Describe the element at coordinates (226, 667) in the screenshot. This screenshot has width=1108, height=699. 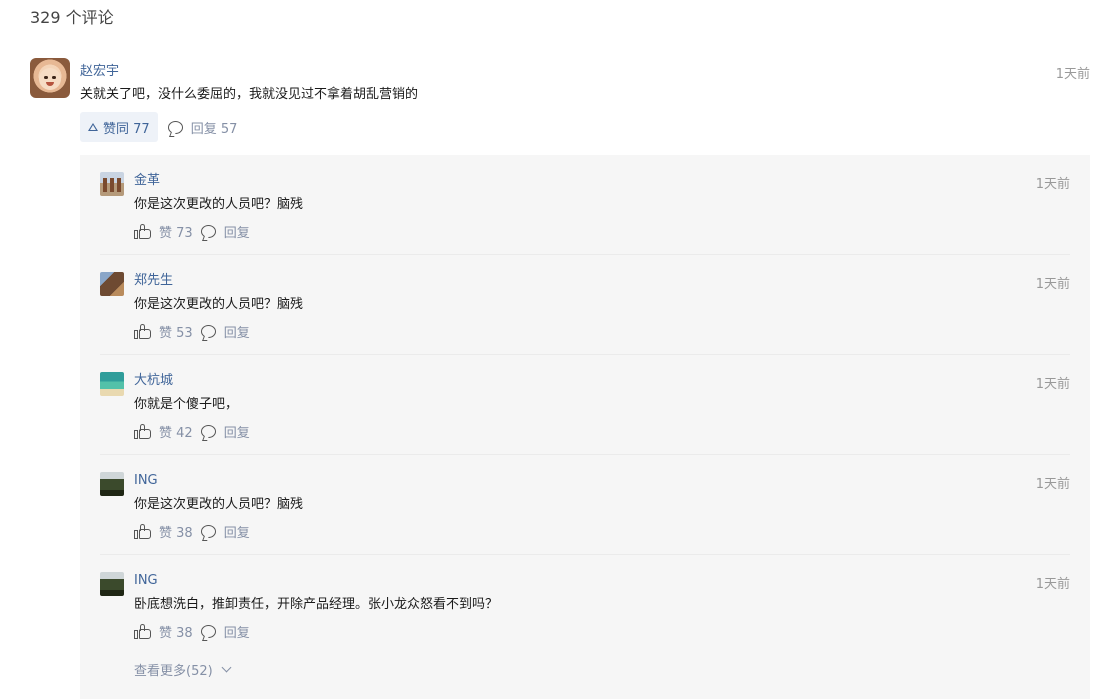
I see `chevron-down-icon` at that location.